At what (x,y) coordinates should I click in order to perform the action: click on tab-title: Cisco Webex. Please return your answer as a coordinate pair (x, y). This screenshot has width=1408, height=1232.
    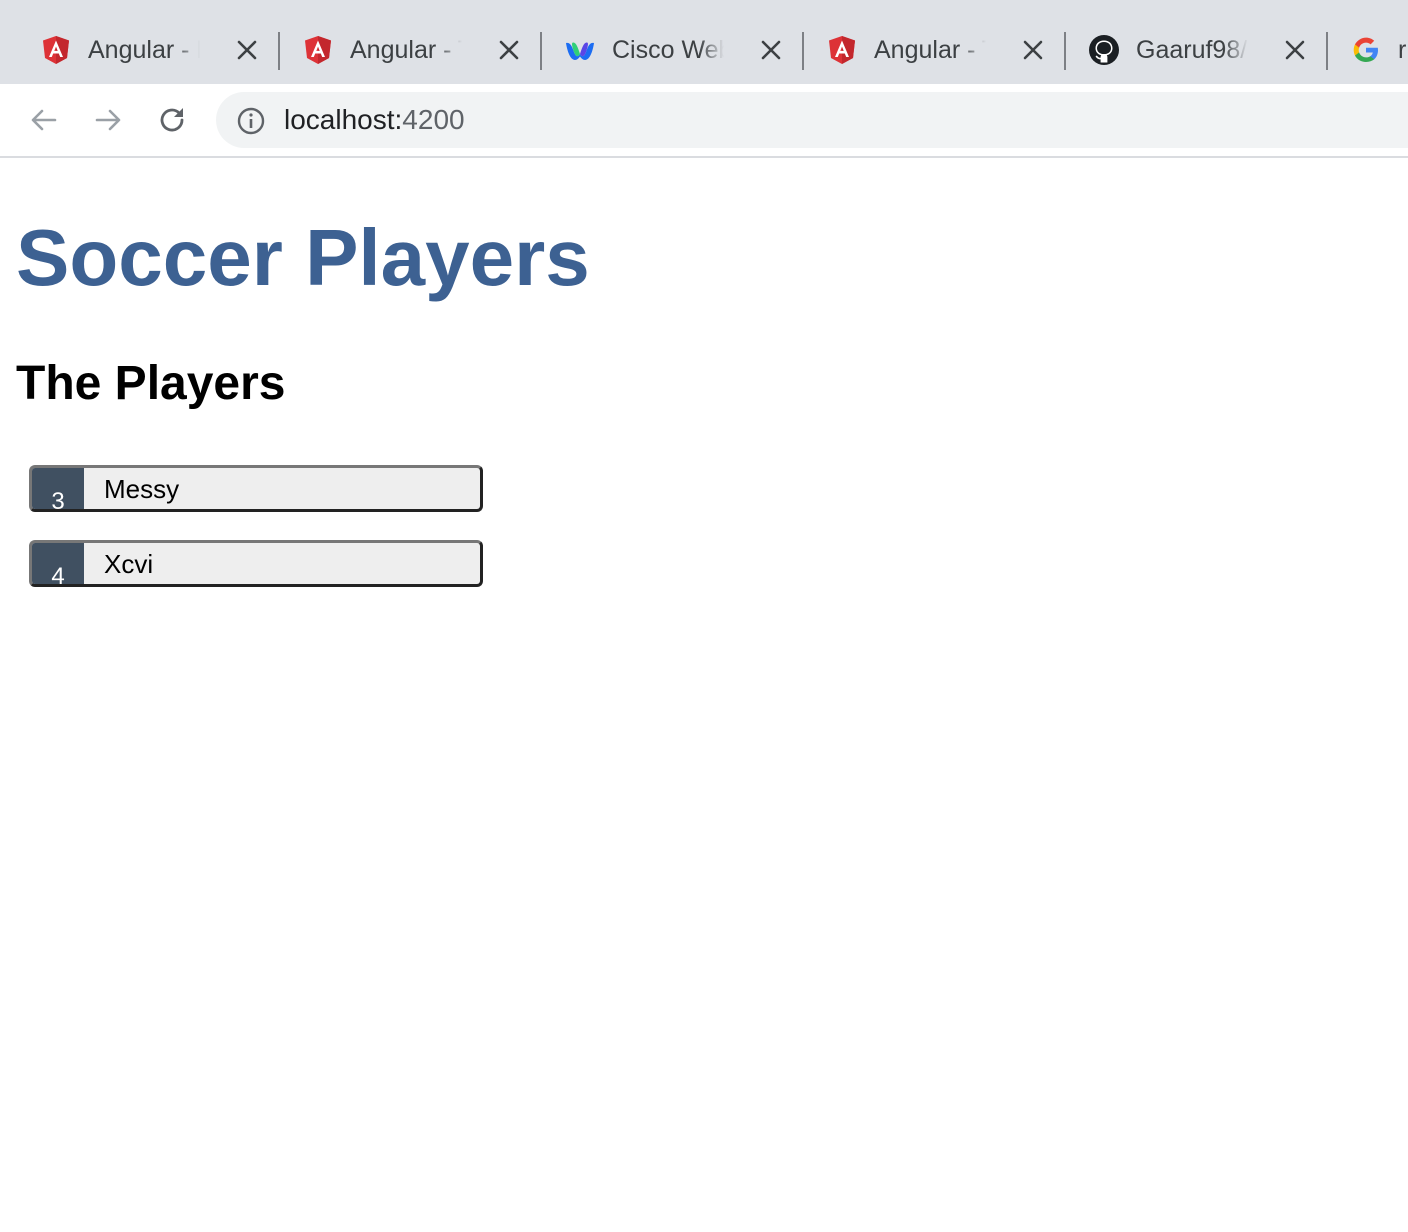
    Looking at the image, I should click on (668, 50).